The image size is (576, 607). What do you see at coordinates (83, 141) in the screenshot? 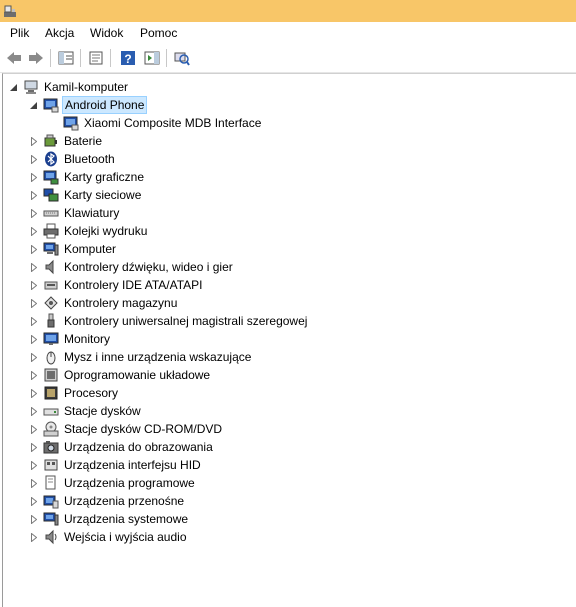
I see `category-label: Baterie` at bounding box center [83, 141].